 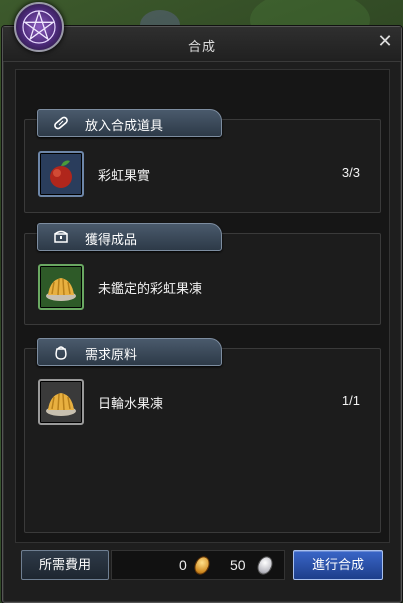 I want to click on gold-coin-icon, so click(x=202, y=565).